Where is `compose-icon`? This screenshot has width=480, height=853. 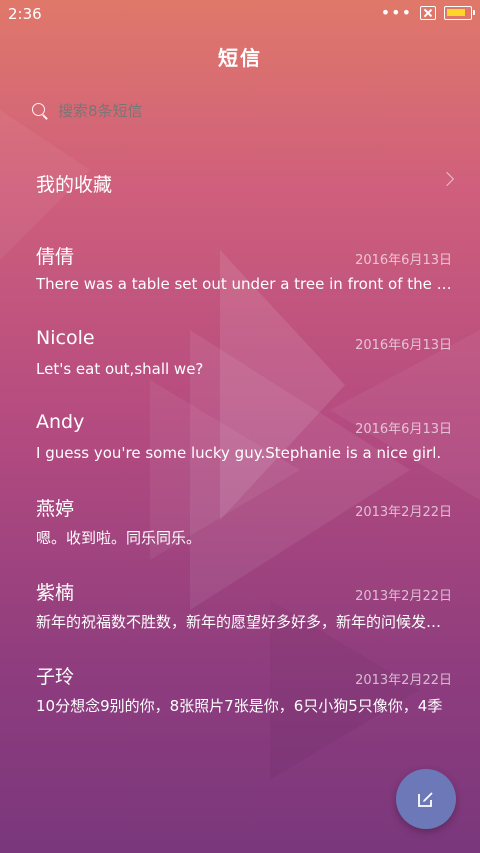
compose-icon is located at coordinates (425, 799).